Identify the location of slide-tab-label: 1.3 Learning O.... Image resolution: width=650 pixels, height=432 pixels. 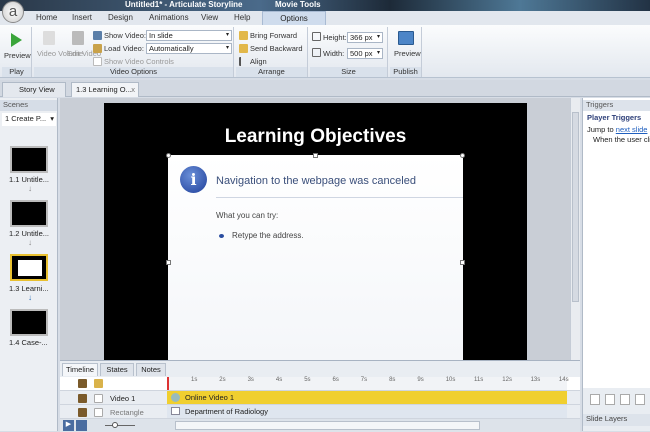
(104, 89).